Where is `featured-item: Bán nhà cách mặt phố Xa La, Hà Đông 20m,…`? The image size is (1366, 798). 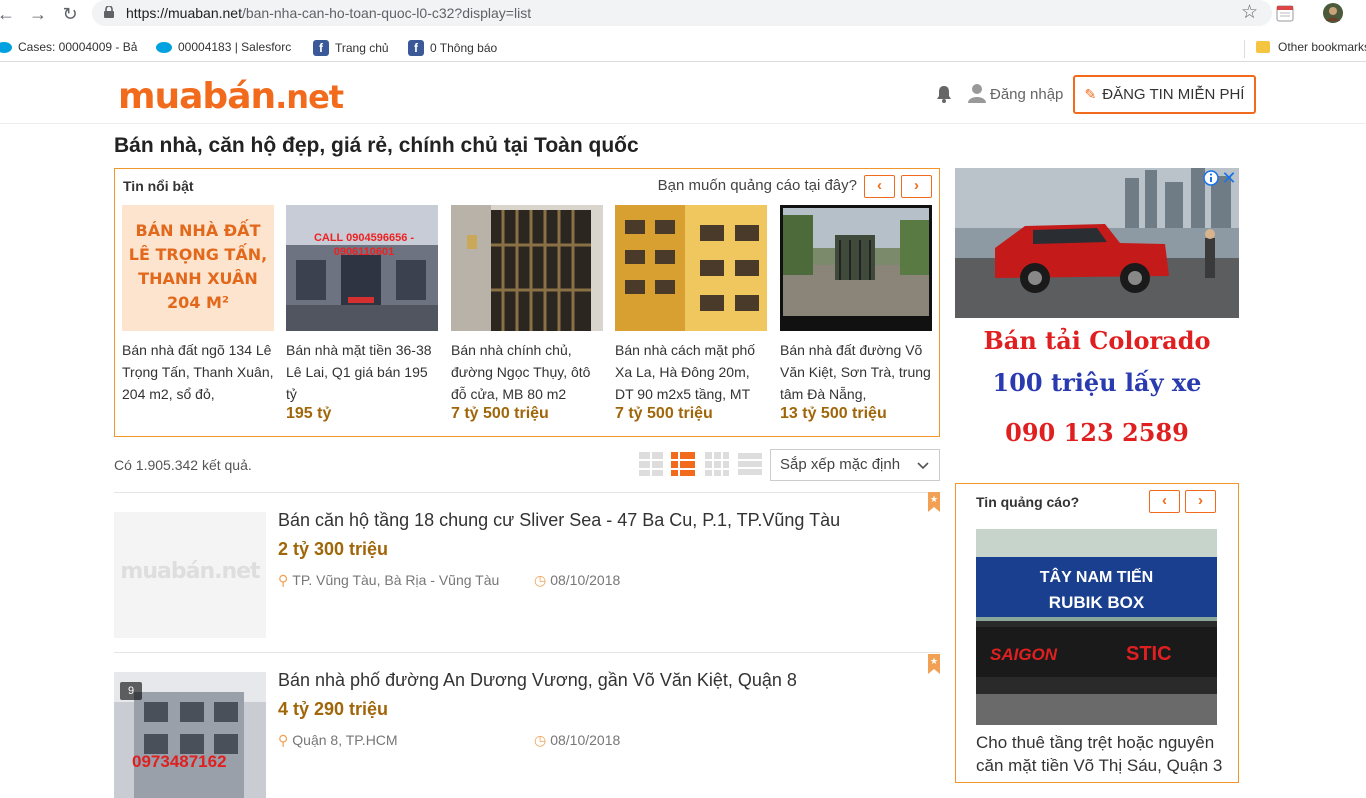 featured-item: Bán nhà cách mặt phố Xa La, Hà Đông 20m,… is located at coordinates (693, 314).